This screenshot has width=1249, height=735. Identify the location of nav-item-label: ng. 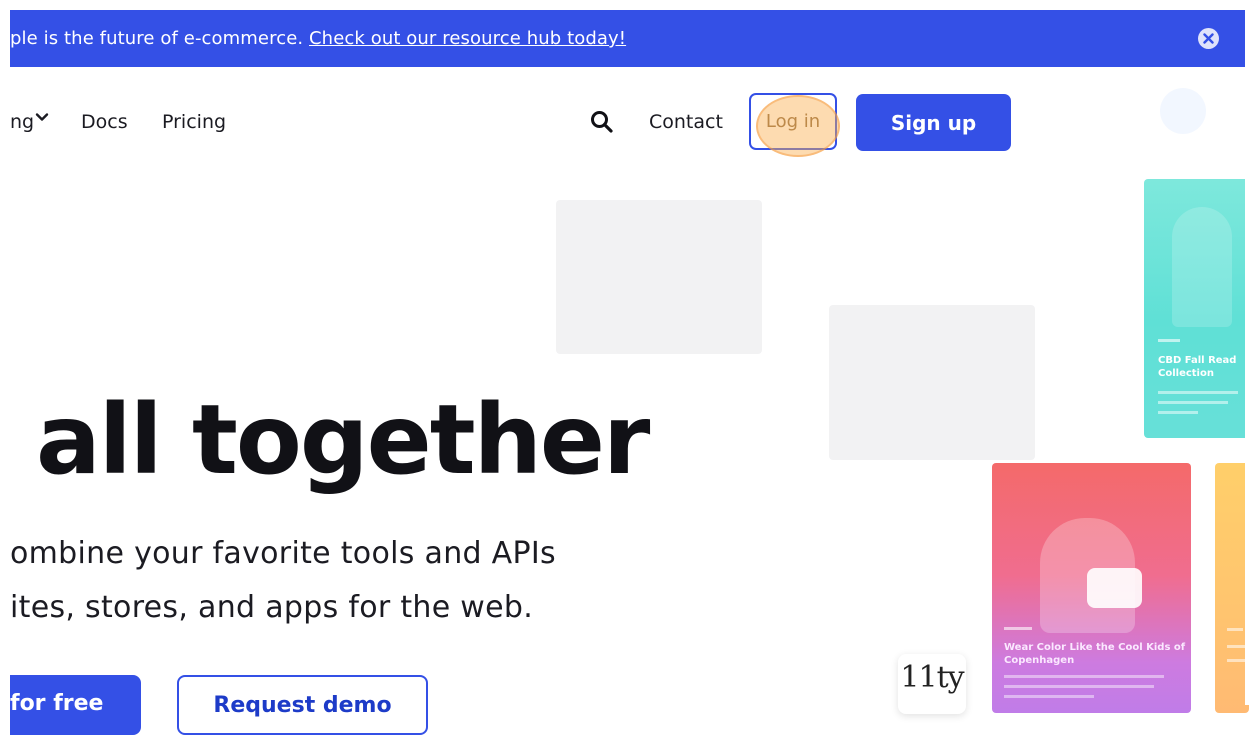
(22, 122).